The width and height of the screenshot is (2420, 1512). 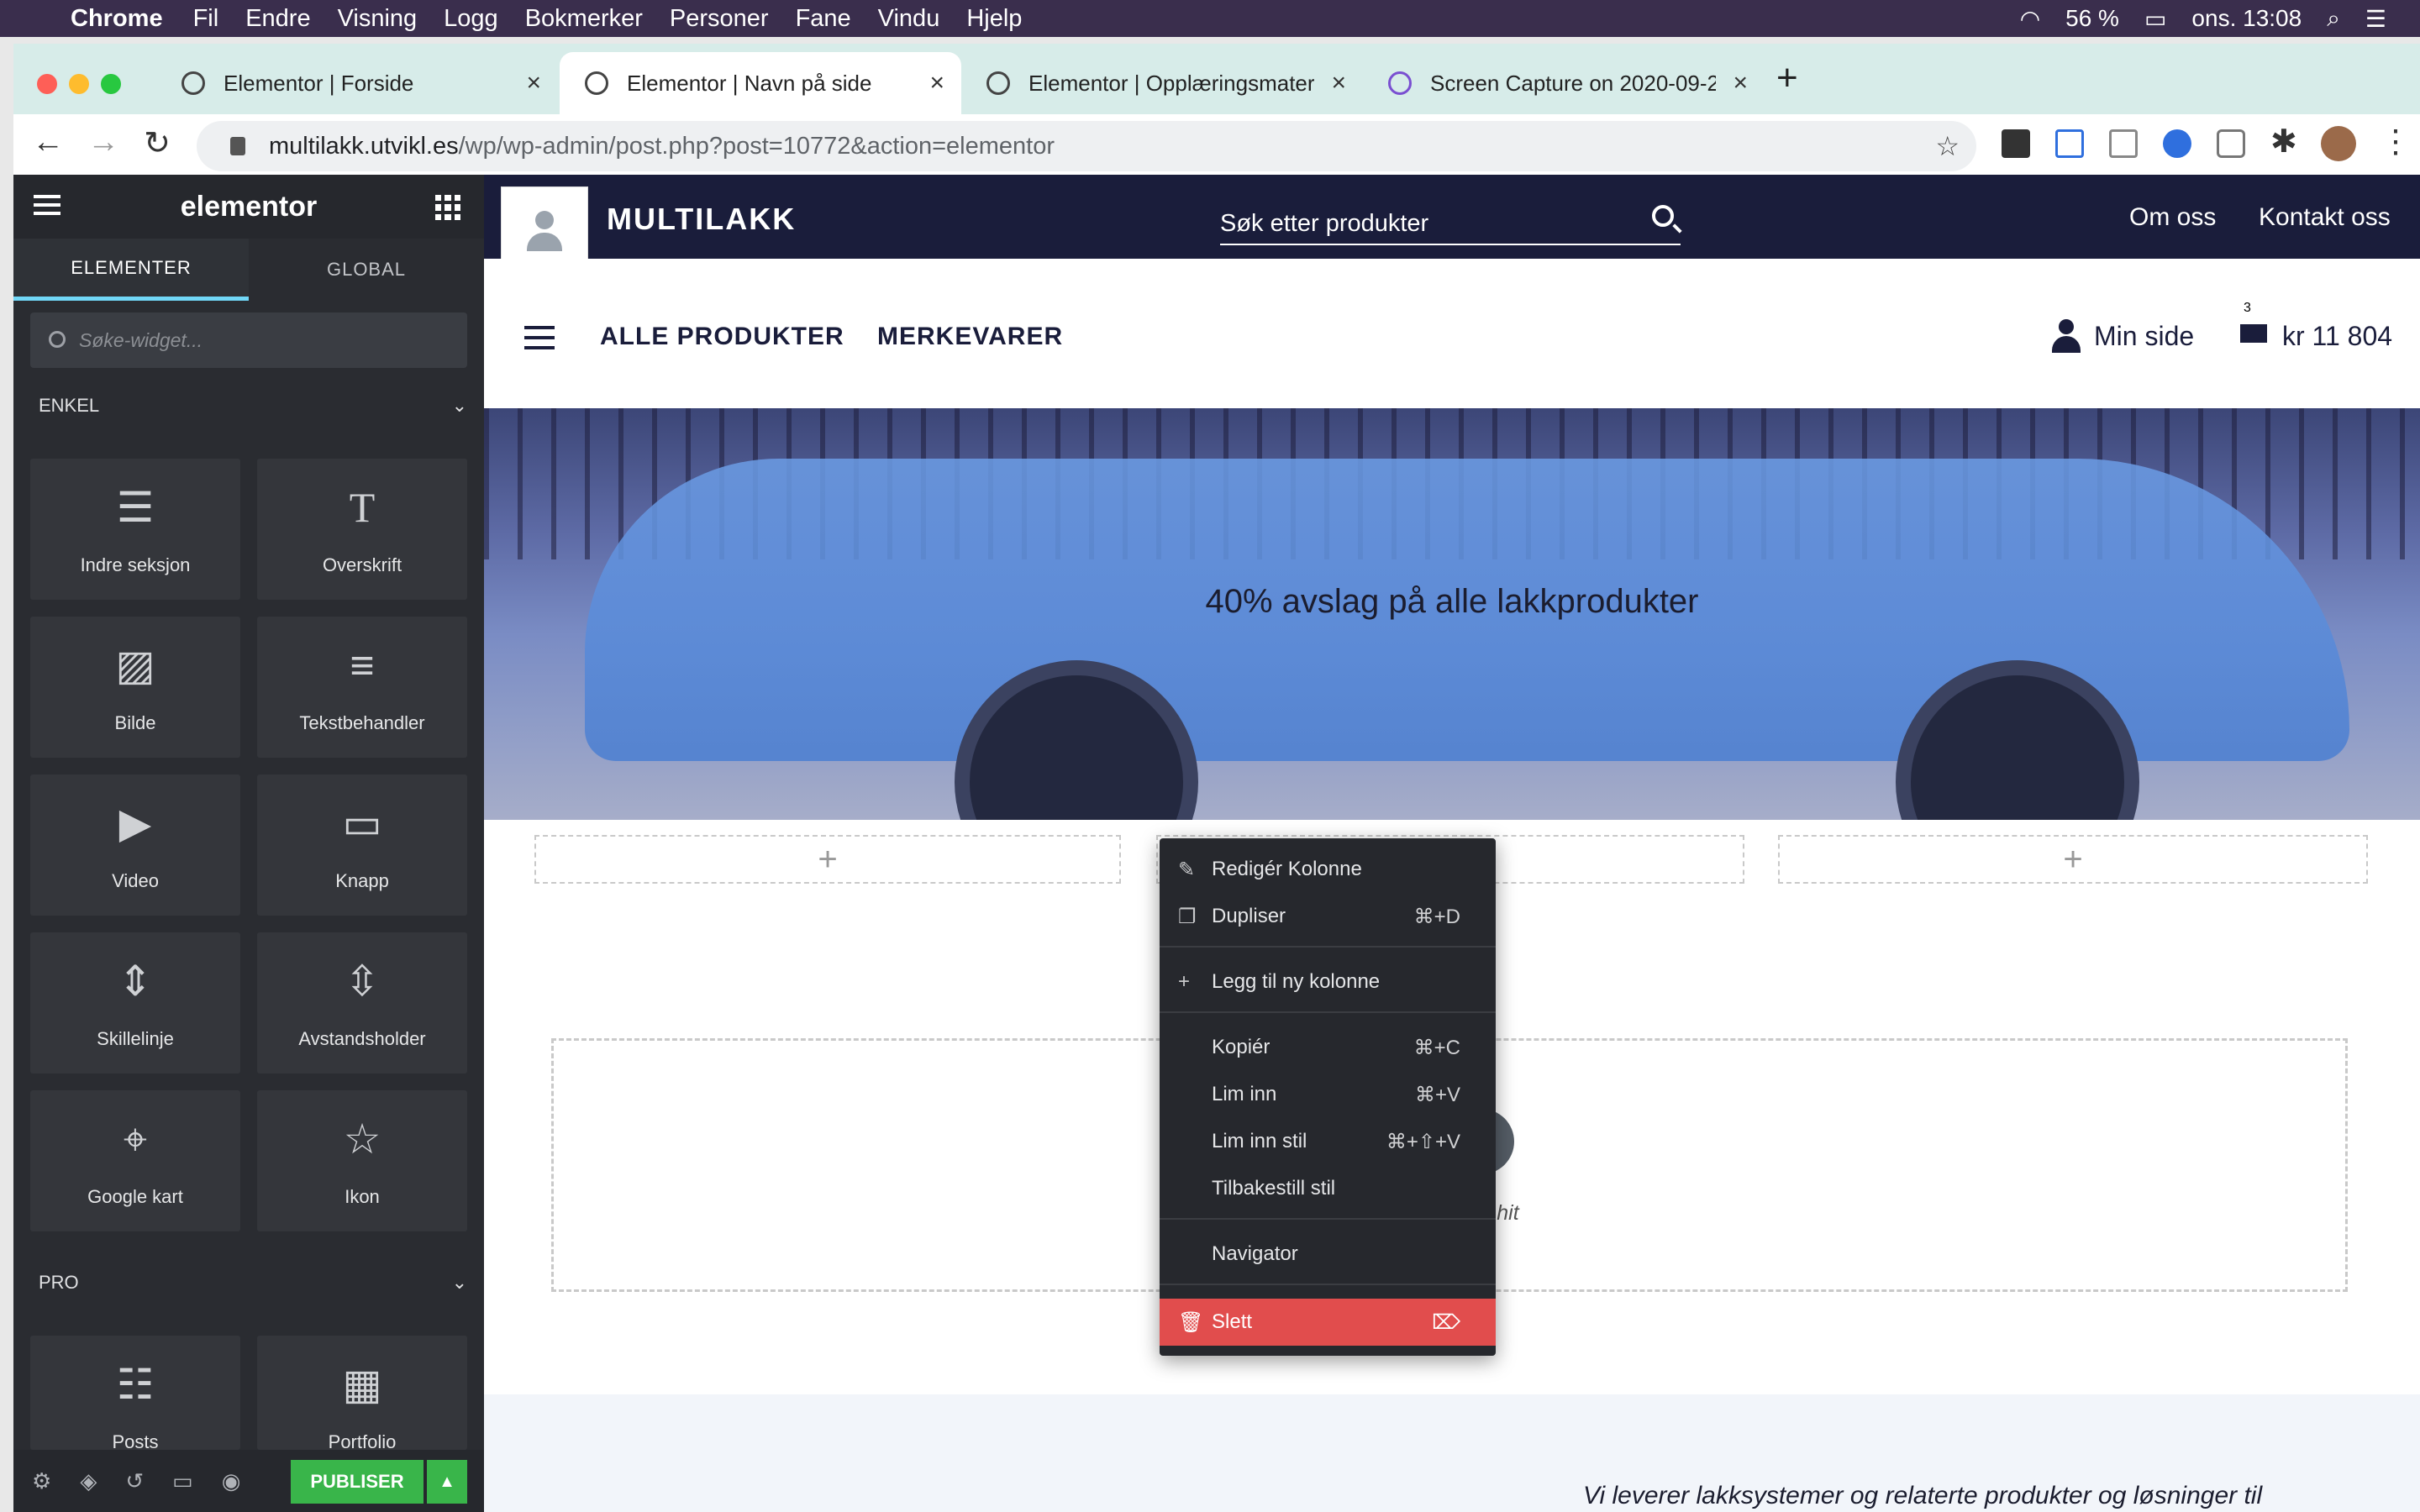 What do you see at coordinates (135, 564) in the screenshot?
I see `widget-label: Indre seksjon` at bounding box center [135, 564].